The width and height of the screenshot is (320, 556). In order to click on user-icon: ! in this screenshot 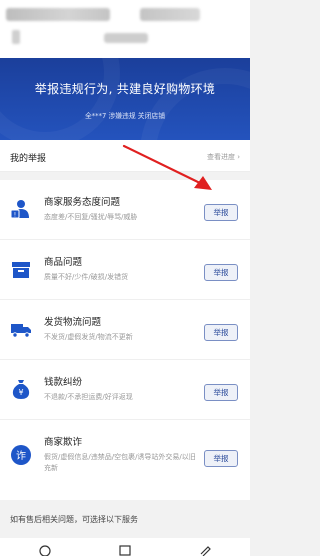, I will do `click(19, 209)`.